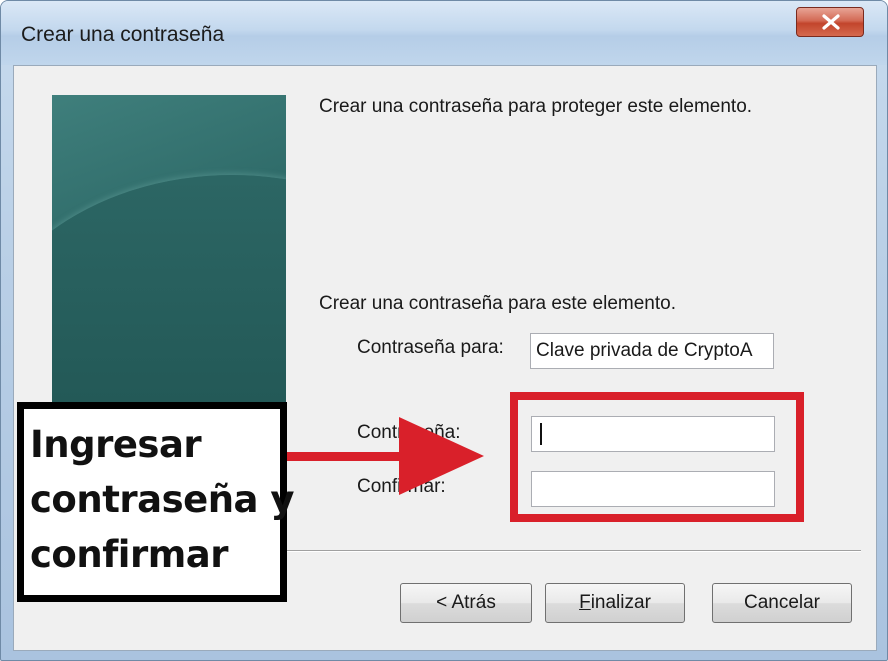 The height and width of the screenshot is (661, 888). What do you see at coordinates (430, 347) in the screenshot?
I see `password-for-label: Contraseña para:` at bounding box center [430, 347].